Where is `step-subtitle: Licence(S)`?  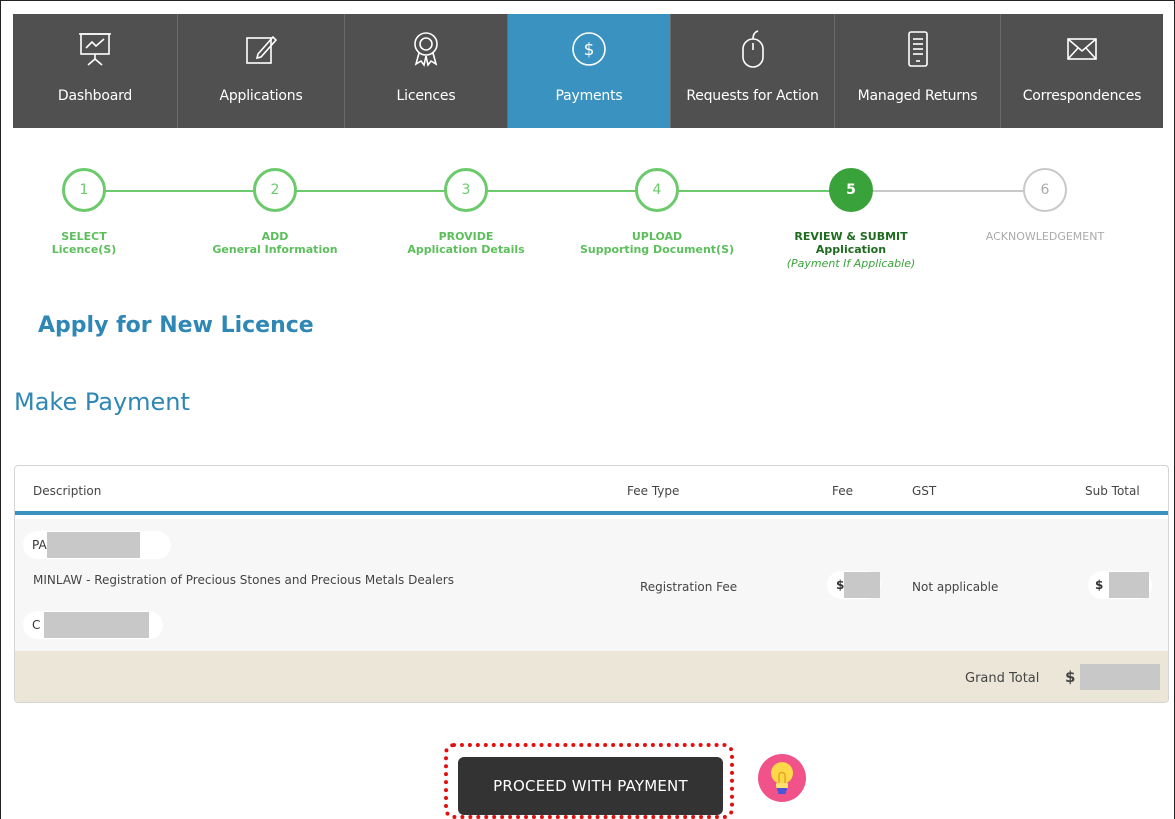 step-subtitle: Licence(S) is located at coordinates (84, 249).